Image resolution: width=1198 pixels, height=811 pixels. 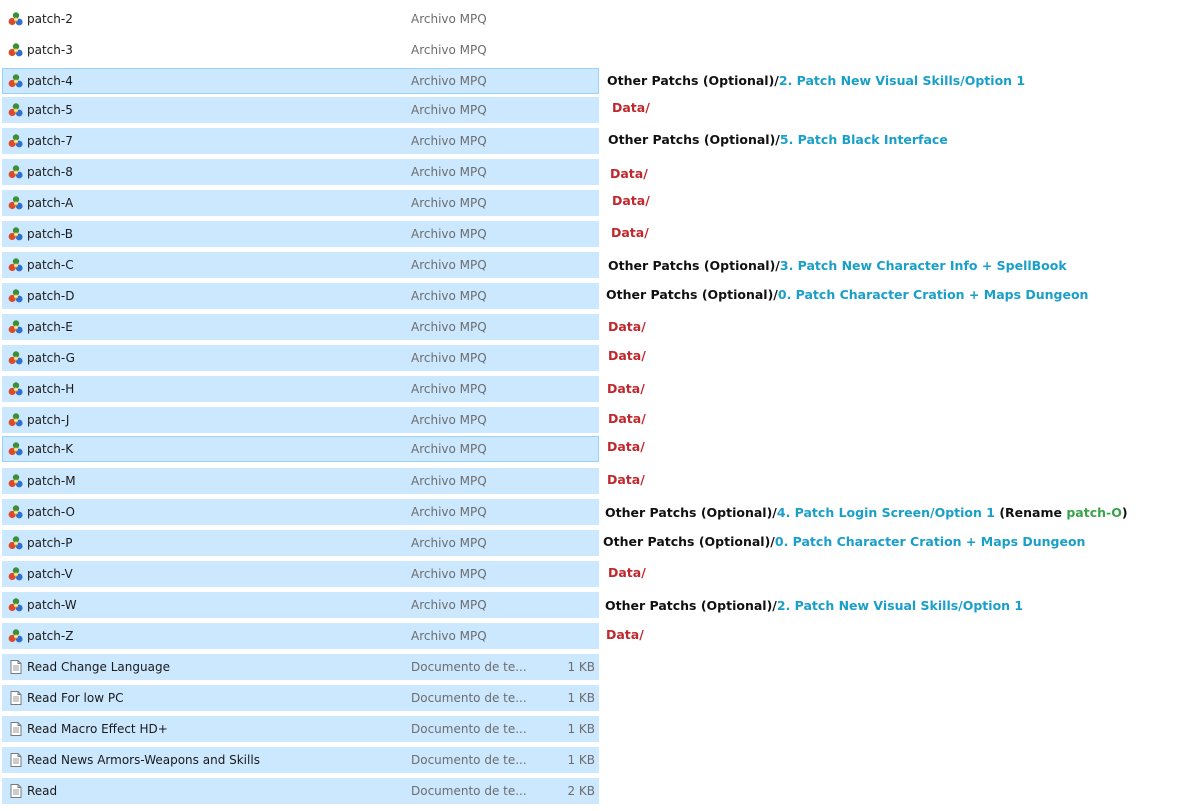 I want to click on file-row: patch-7 Archivo MPQ, so click(x=300, y=141).